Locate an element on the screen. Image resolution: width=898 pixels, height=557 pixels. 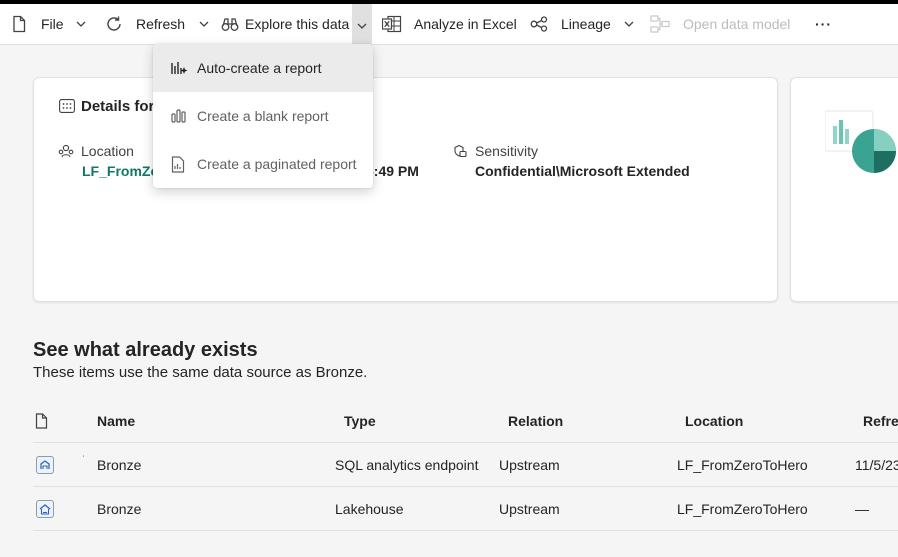
open-data-model-button: Open data model is located at coordinates (720, 24).